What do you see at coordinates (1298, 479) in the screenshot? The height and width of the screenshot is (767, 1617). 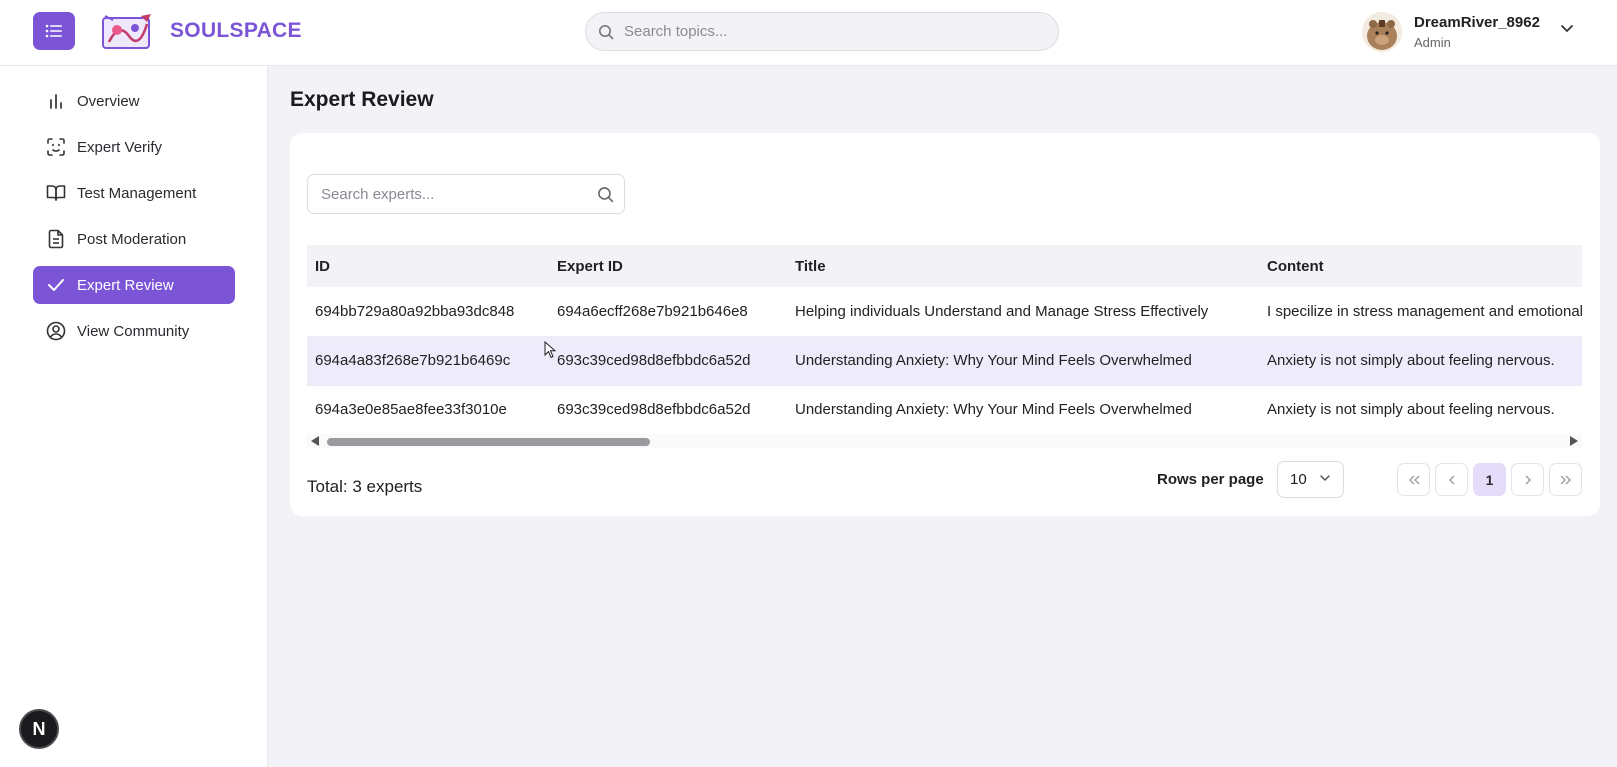 I see `rows-per-page-value: 10` at bounding box center [1298, 479].